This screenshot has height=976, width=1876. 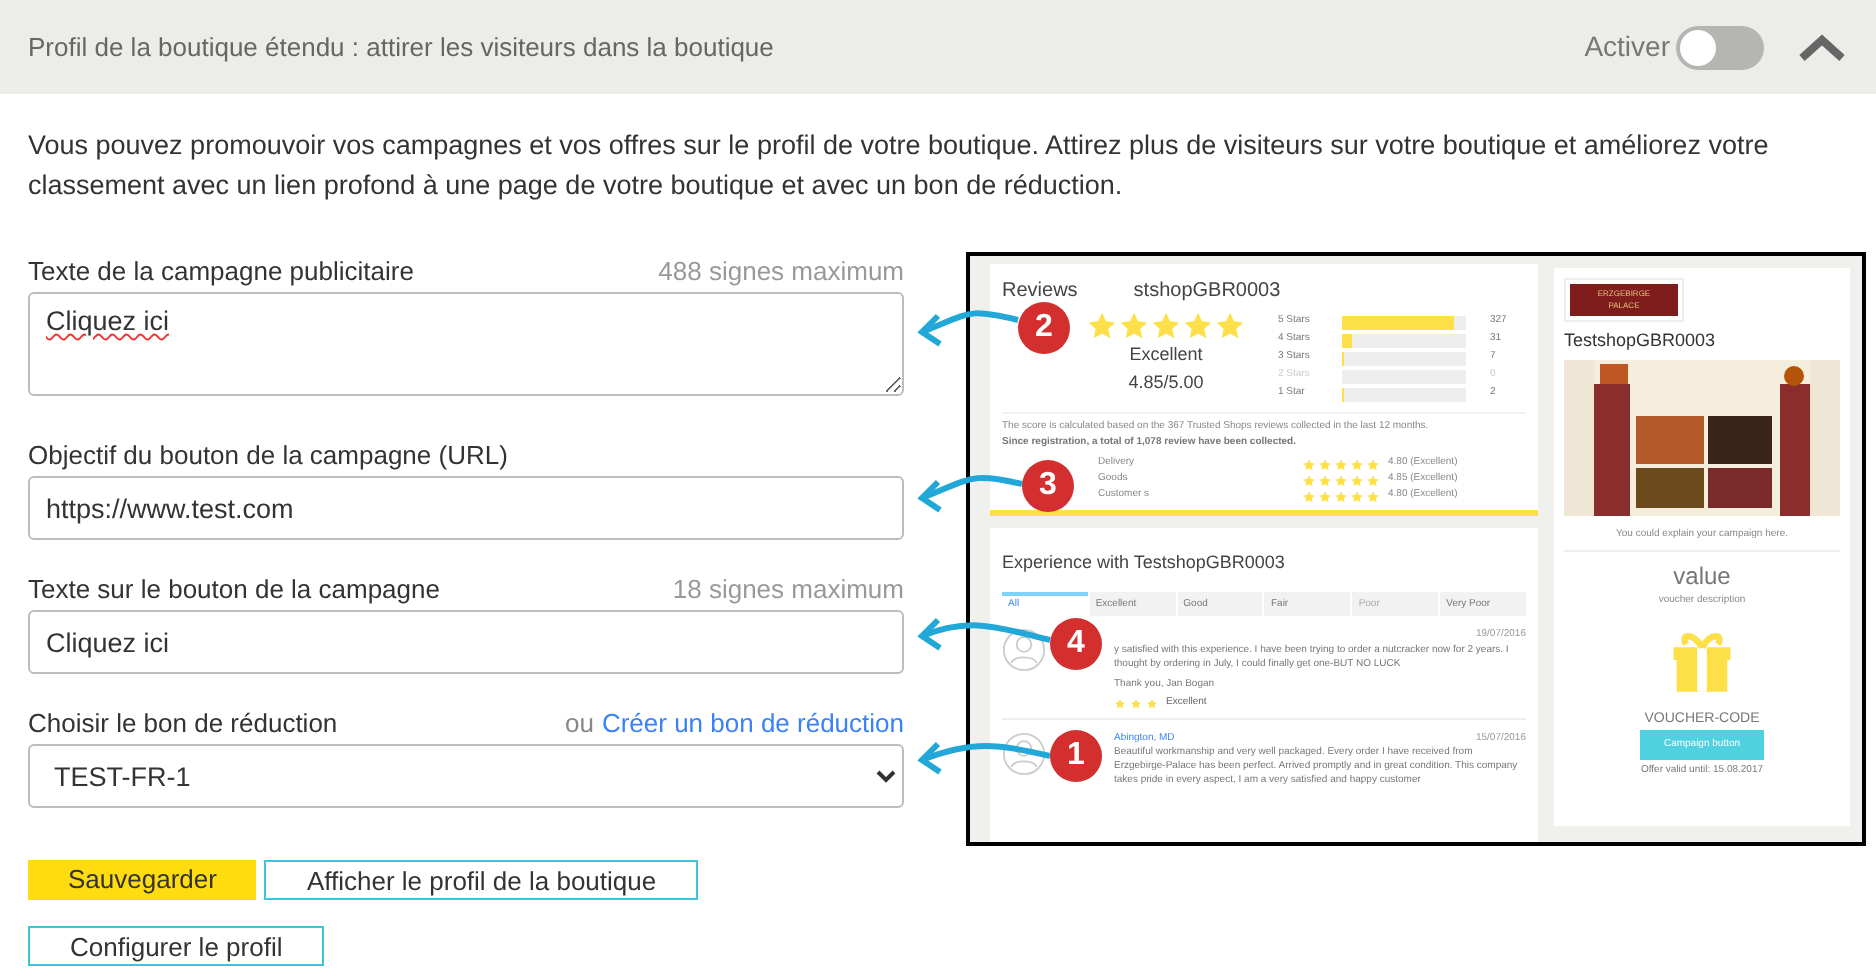 I want to click on input-field: Cliquez ici, so click(x=466, y=642).